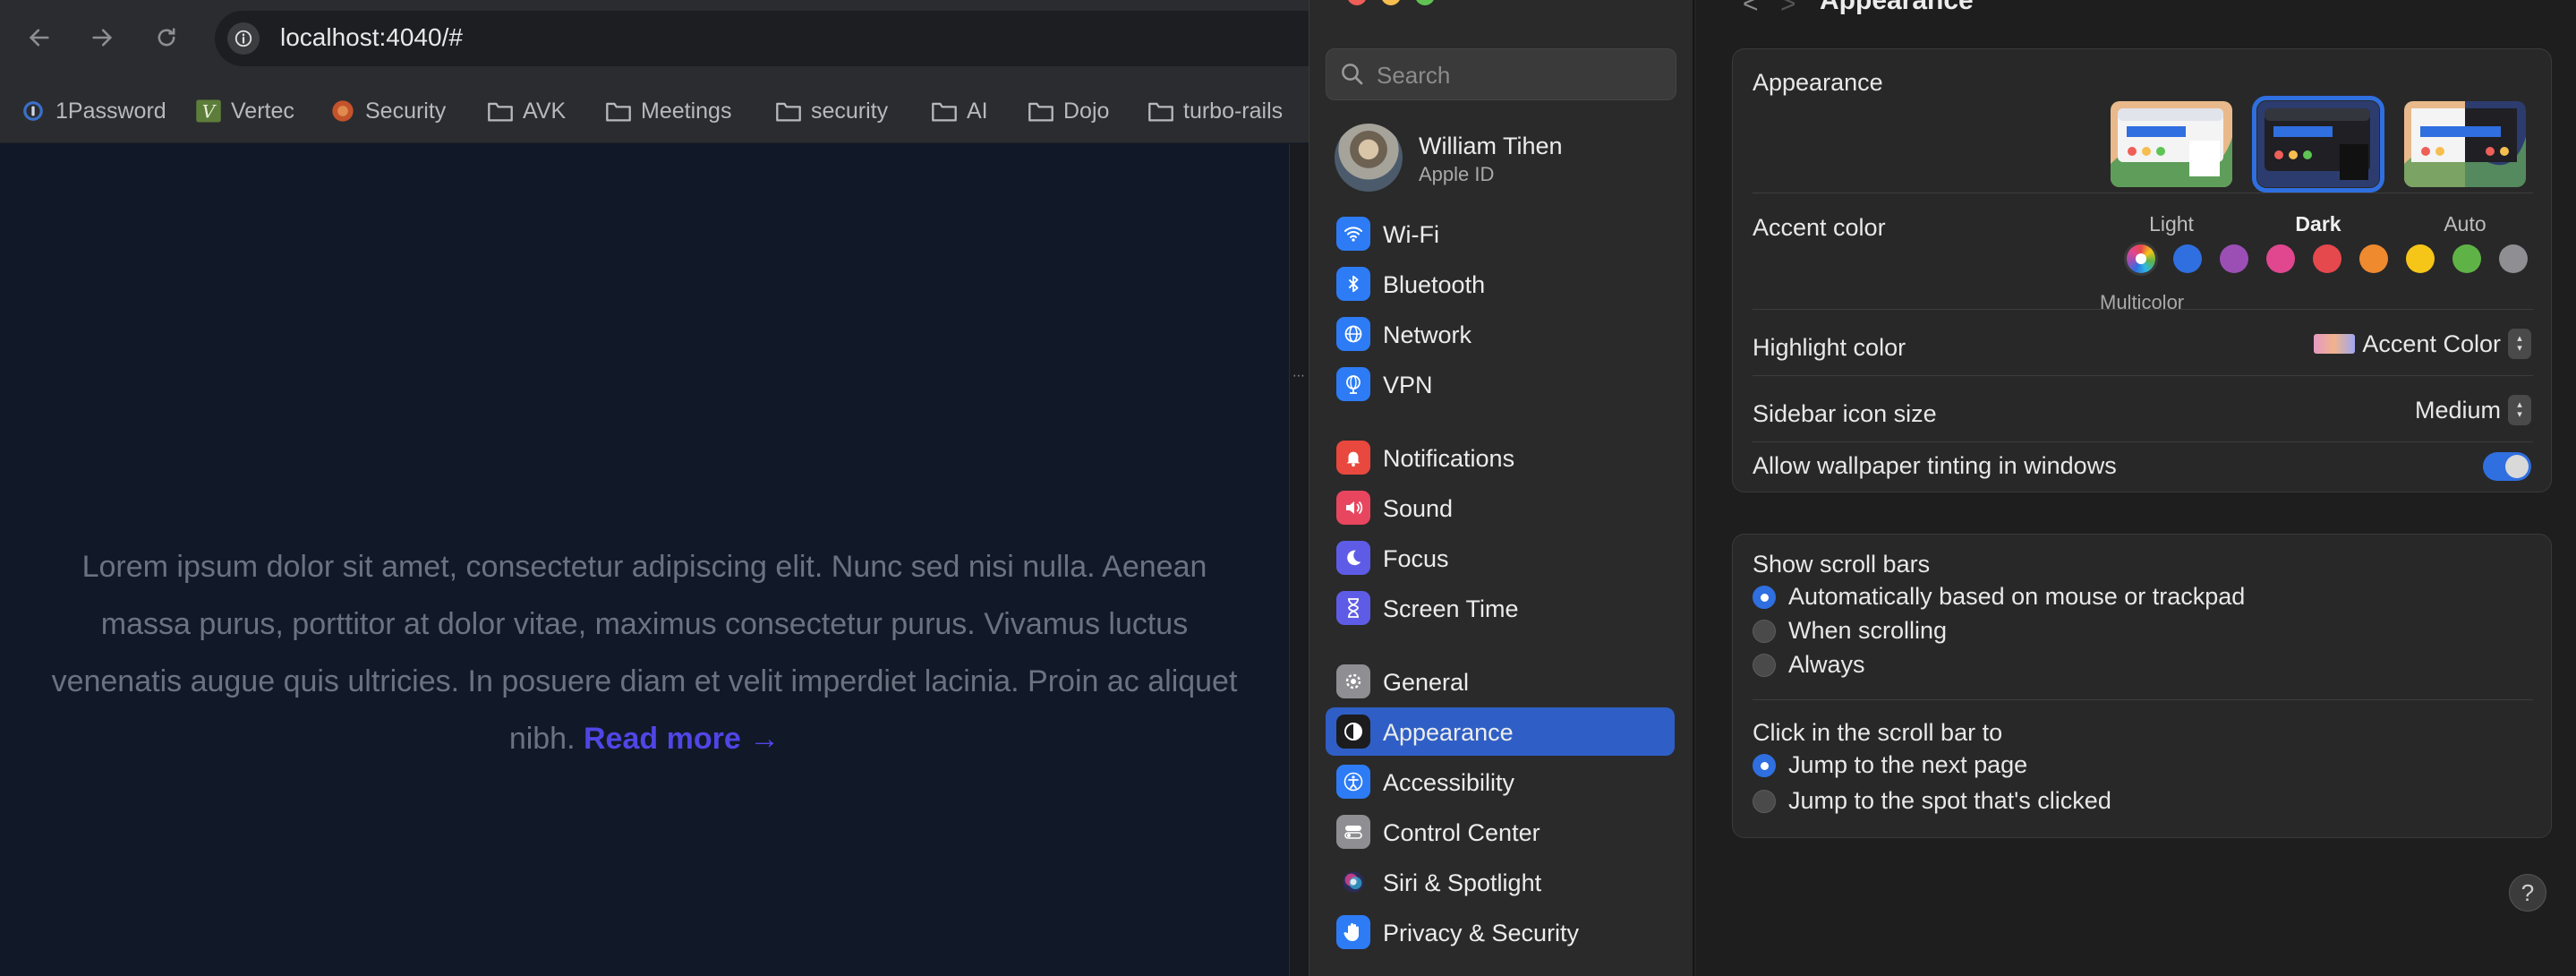 This screenshot has width=2576, height=976. I want to click on sidebar-item-label: Control Center, so click(1461, 833).